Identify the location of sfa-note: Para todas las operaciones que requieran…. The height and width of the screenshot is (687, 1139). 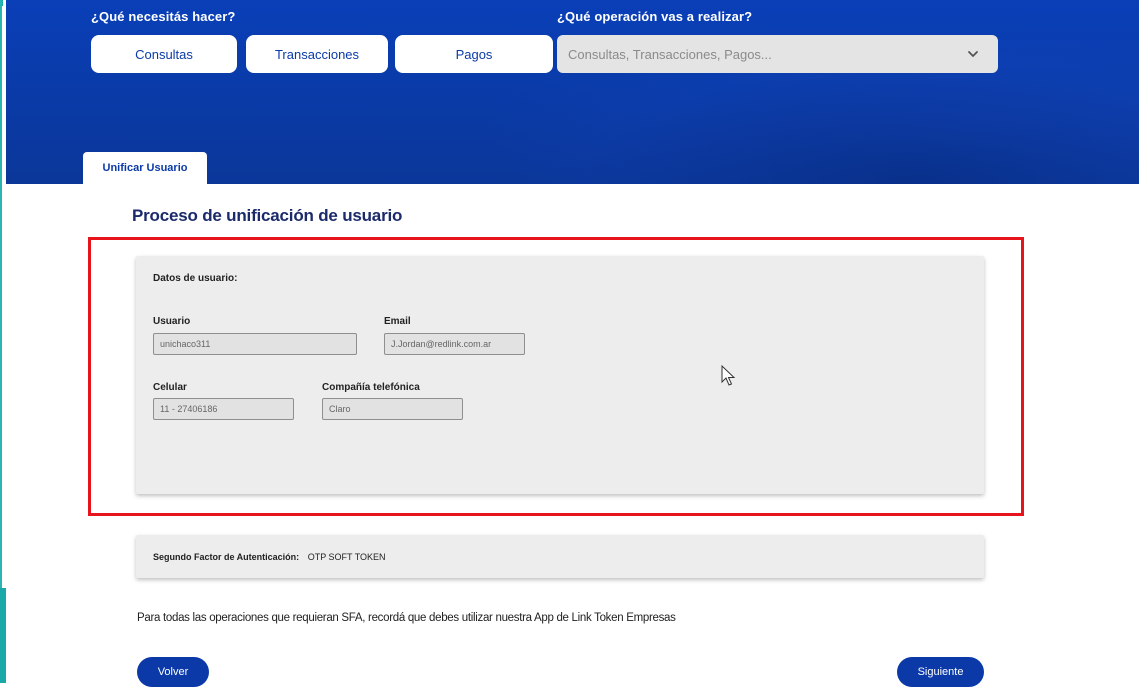
(406, 618).